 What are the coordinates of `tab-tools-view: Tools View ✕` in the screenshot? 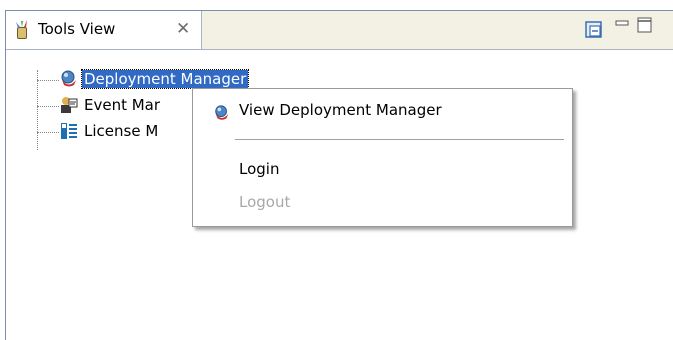 It's located at (104, 30).